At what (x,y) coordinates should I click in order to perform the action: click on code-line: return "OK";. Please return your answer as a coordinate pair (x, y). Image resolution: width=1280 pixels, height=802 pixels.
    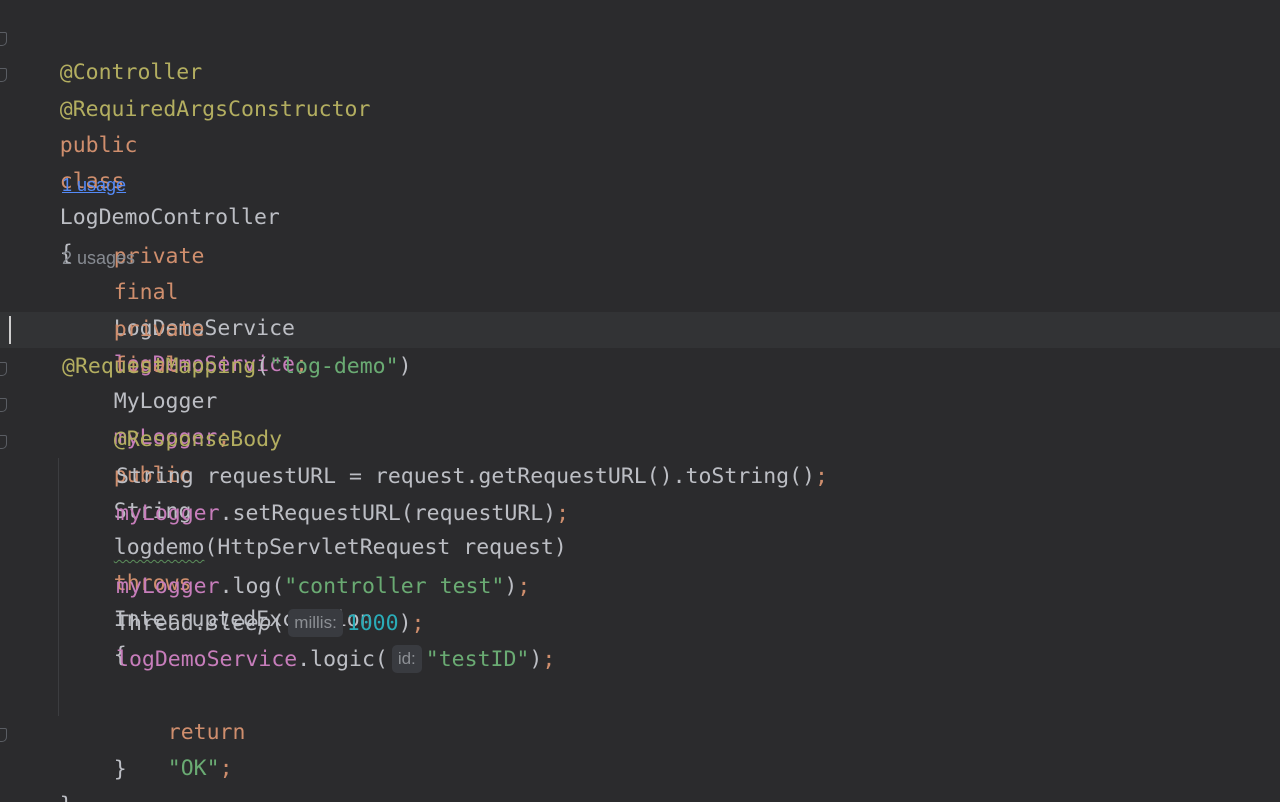
    Looking at the image, I should click on (181, 730).